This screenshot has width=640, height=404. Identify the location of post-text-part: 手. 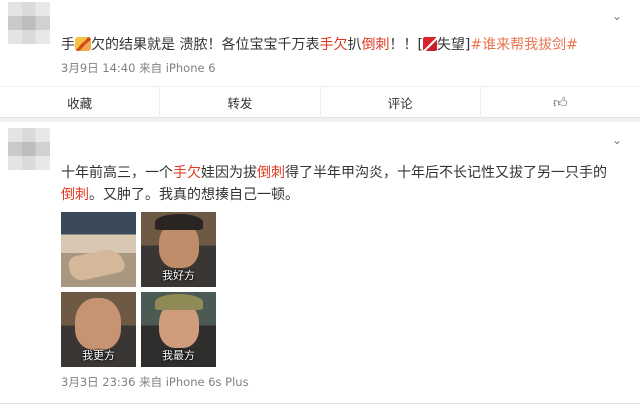
(68, 45).